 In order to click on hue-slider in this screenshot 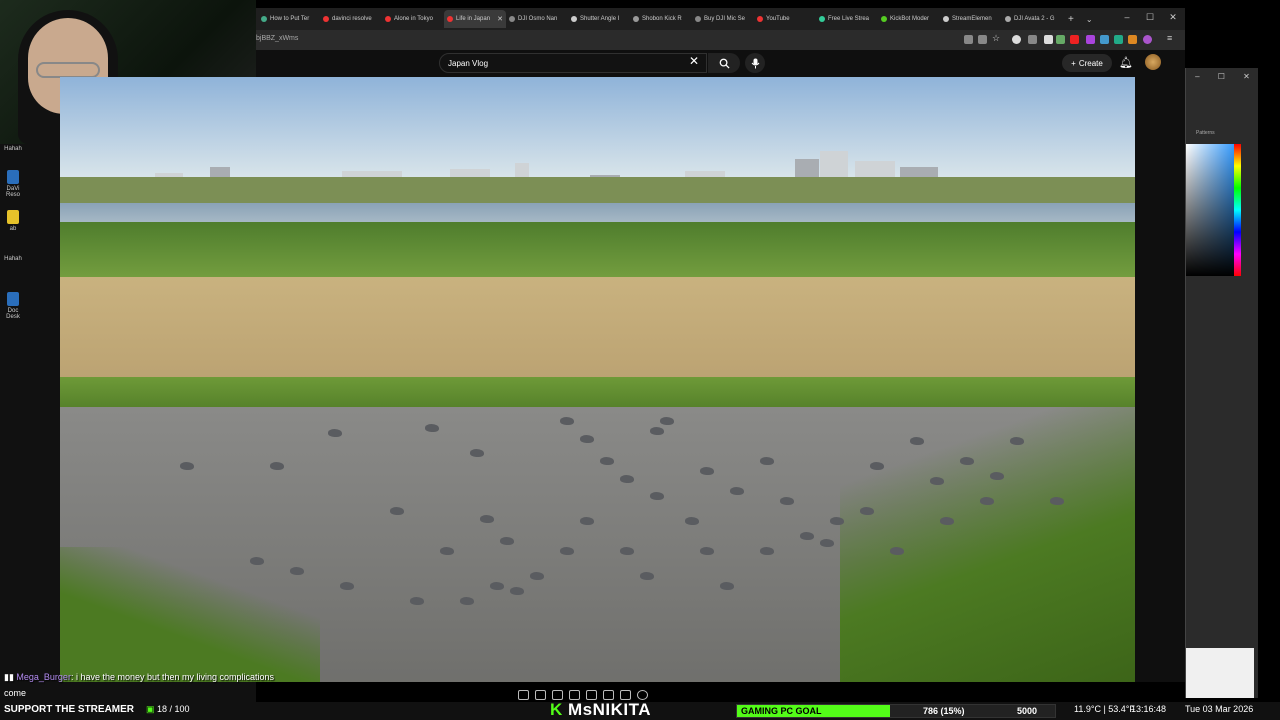, I will do `click(1237, 210)`.